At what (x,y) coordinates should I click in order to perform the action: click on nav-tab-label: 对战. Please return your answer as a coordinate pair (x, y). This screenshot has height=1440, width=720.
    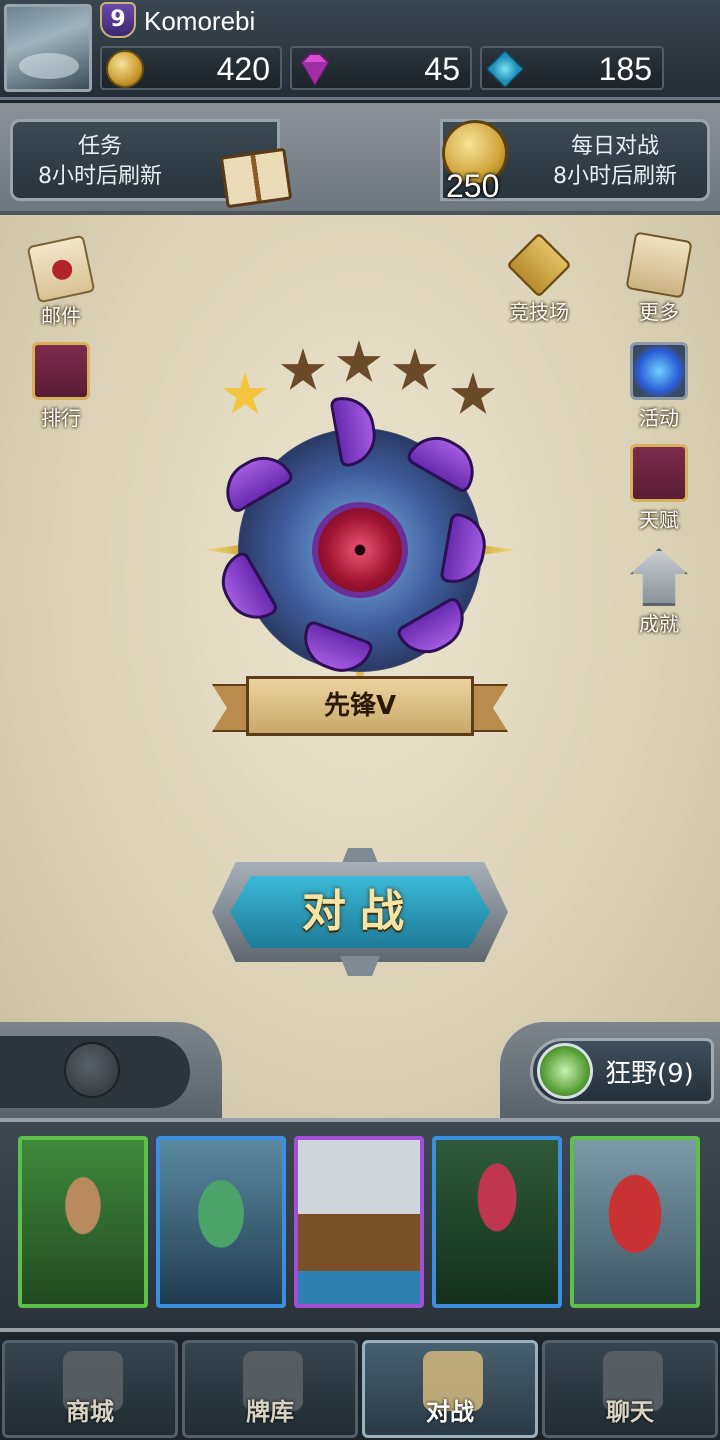
    Looking at the image, I should click on (450, 1412).